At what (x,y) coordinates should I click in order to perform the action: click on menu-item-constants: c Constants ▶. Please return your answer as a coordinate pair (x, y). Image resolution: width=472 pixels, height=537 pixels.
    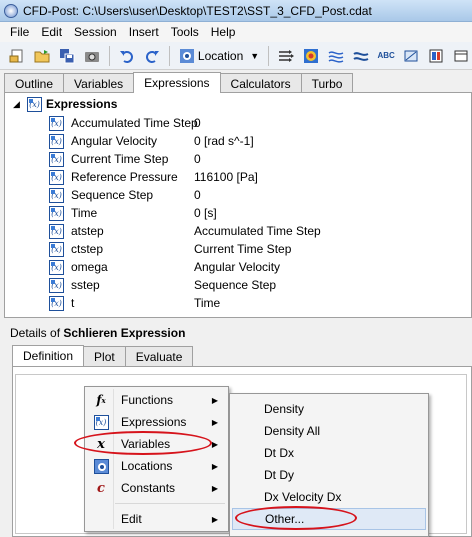
    Looking at the image, I should click on (156, 488).